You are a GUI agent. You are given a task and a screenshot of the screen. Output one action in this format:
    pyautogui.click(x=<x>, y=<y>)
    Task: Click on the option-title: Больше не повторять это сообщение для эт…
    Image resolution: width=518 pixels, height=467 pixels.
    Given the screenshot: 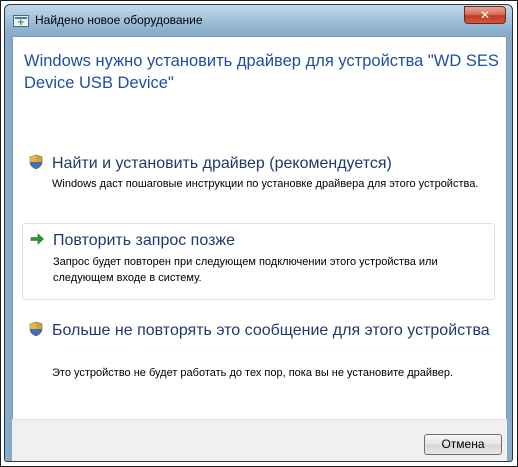 What is the action you would take?
    pyautogui.click(x=271, y=330)
    